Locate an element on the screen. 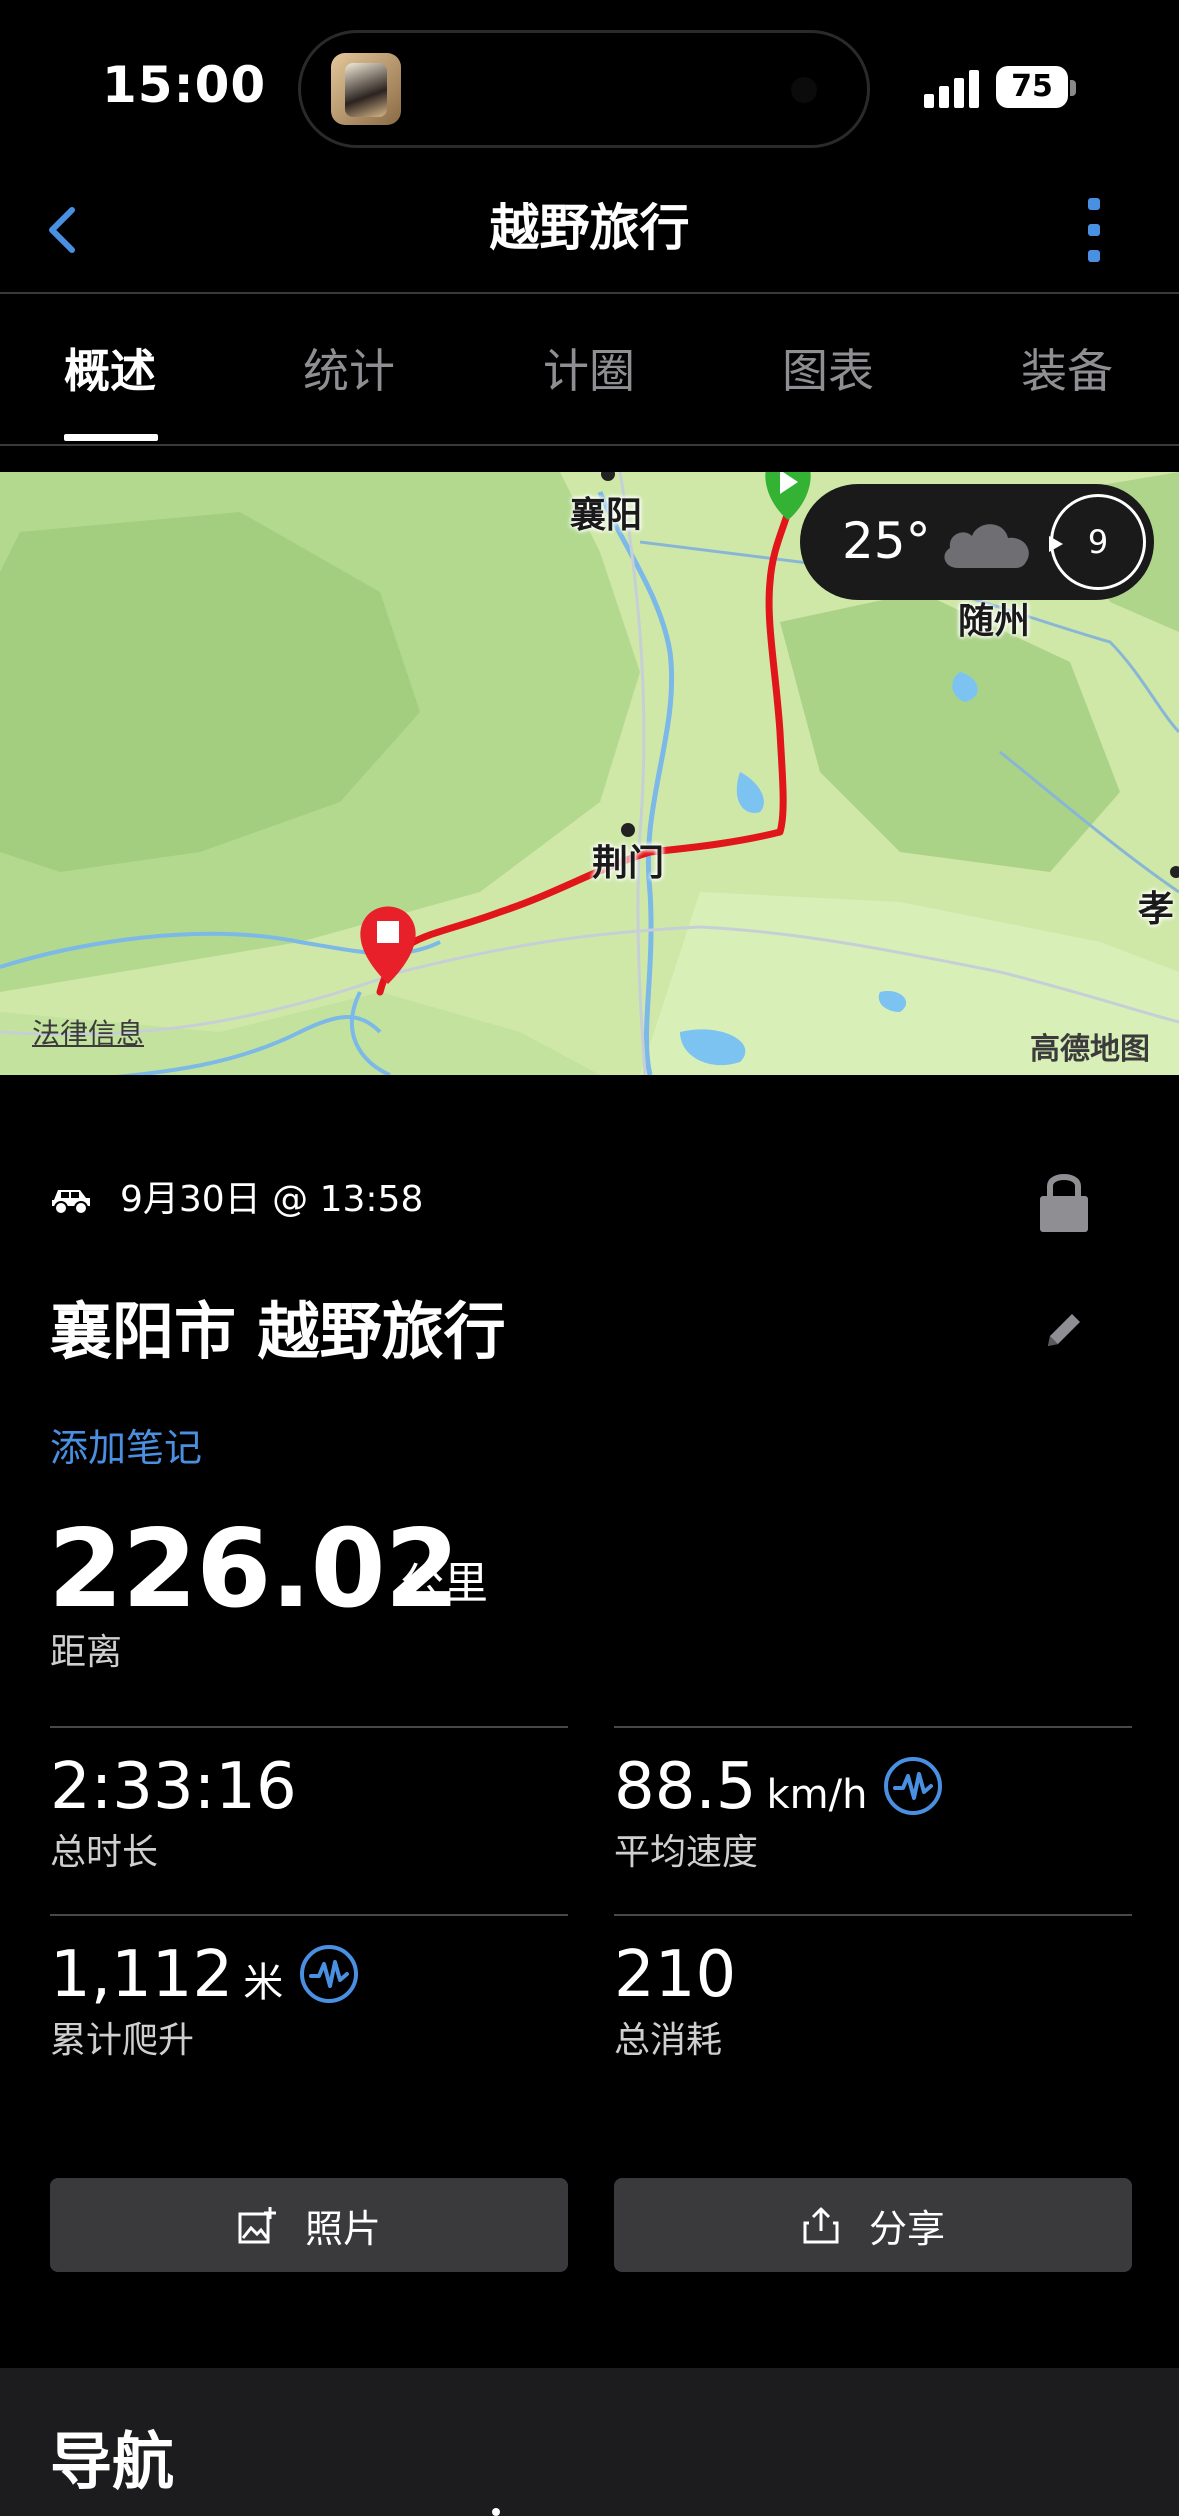  stat-value: 2:33:16 is located at coordinates (173, 1787).